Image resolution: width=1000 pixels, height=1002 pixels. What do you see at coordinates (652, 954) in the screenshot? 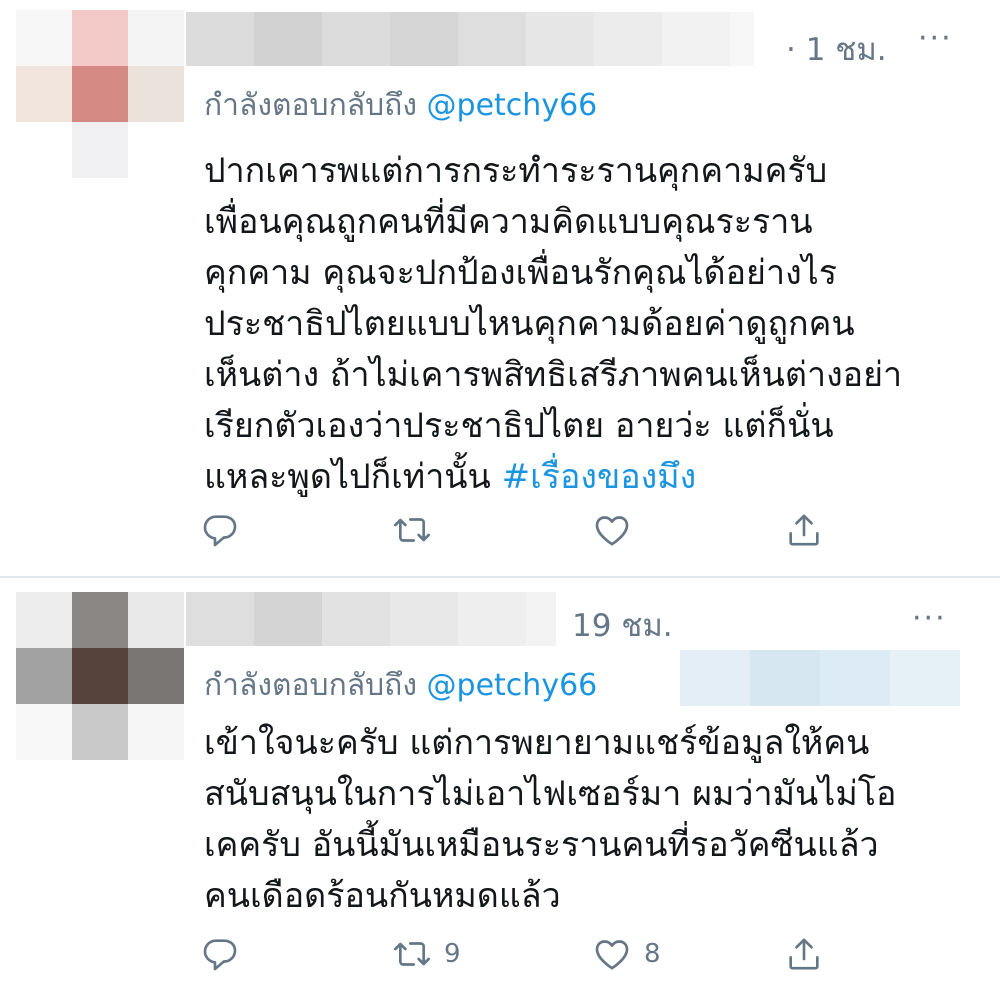
I see `like-count: 8` at bounding box center [652, 954].